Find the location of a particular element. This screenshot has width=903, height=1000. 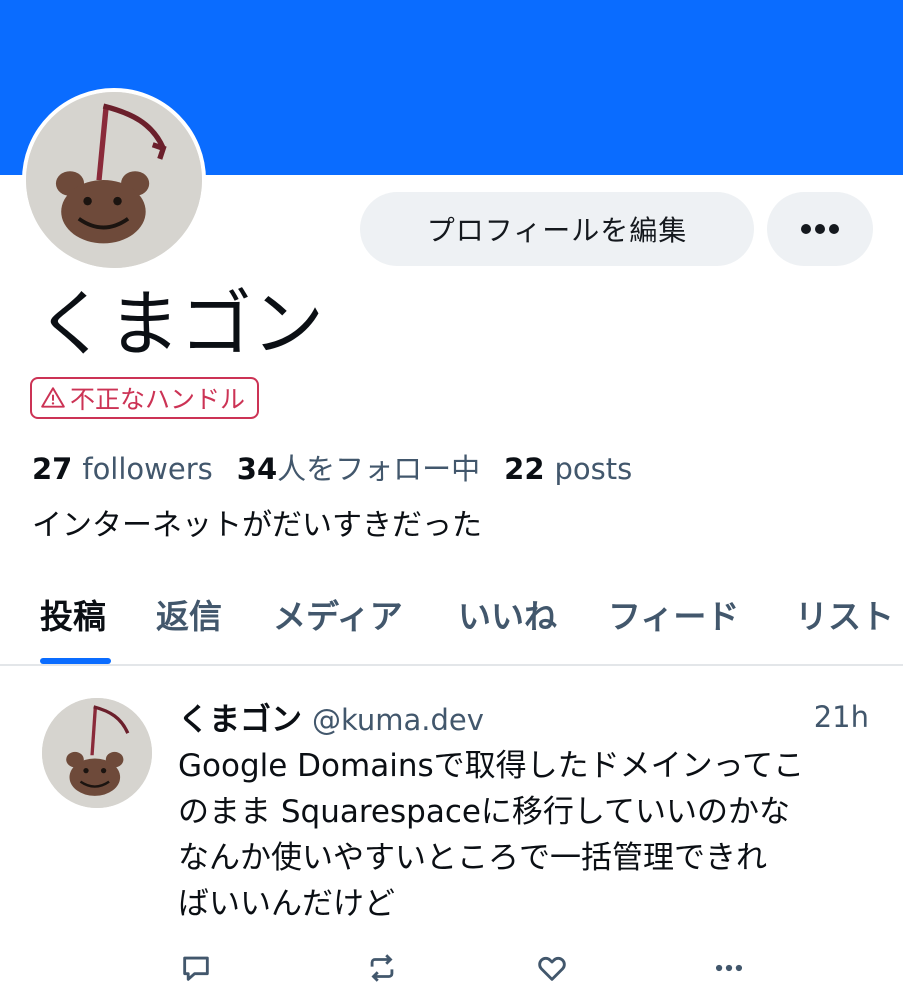

post-line: ばいいんだけど is located at coordinates (286, 904).